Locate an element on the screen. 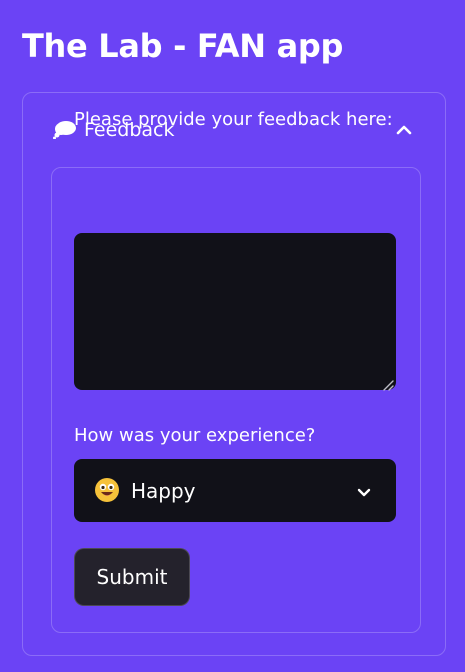 The image size is (465, 672). experience-select: Happy is located at coordinates (235, 490).